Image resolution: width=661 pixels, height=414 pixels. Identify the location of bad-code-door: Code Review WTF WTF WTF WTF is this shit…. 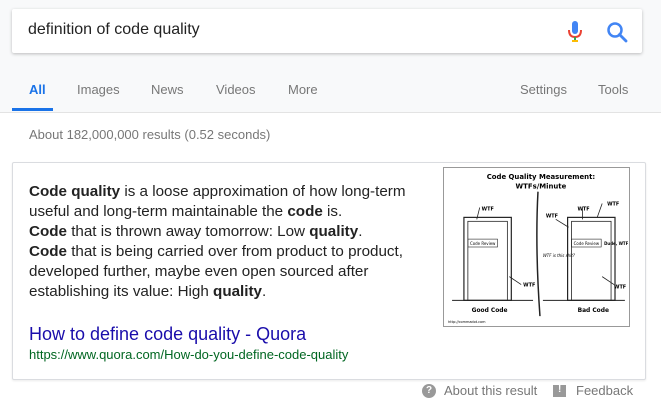
(585, 258).